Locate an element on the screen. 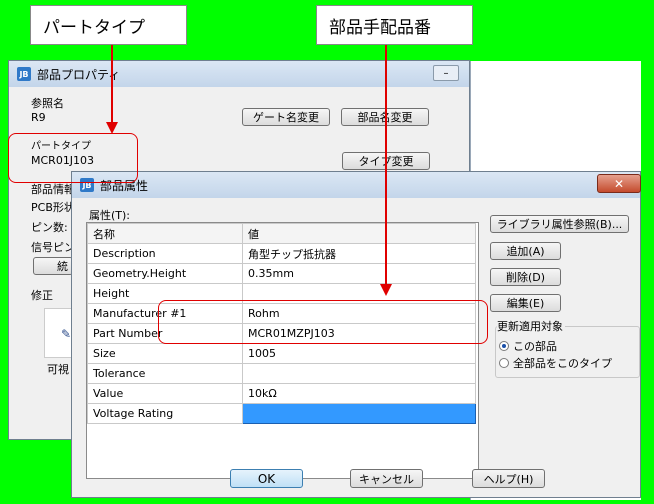 This screenshot has width=654, height=504. table-row: Tolerance is located at coordinates (281, 373).